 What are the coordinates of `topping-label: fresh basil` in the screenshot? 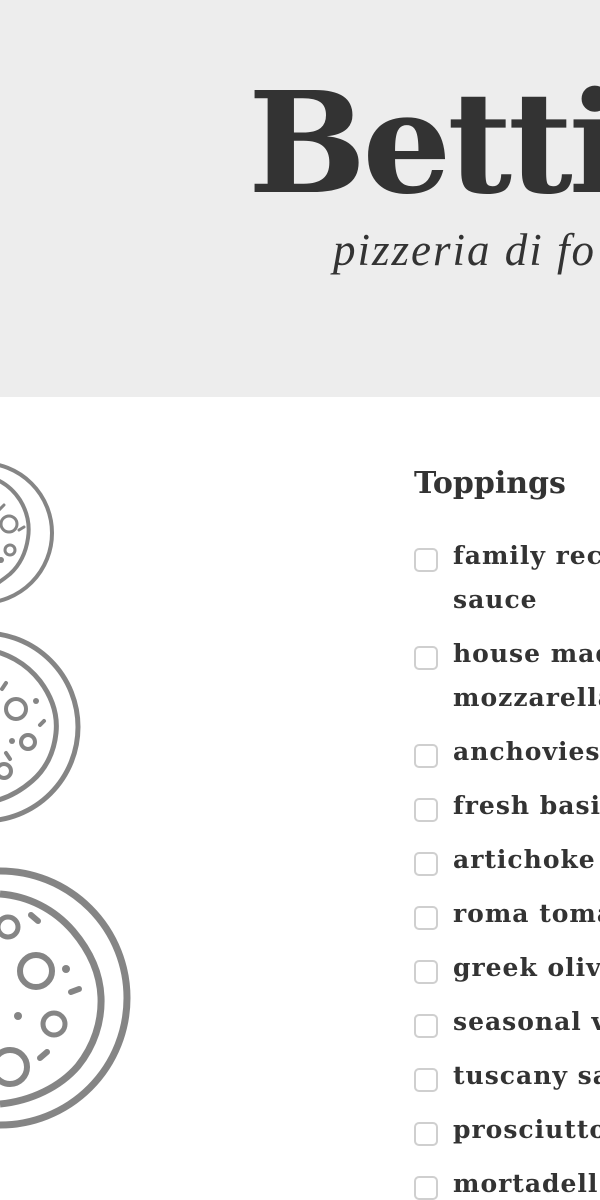 It's located at (526, 805).